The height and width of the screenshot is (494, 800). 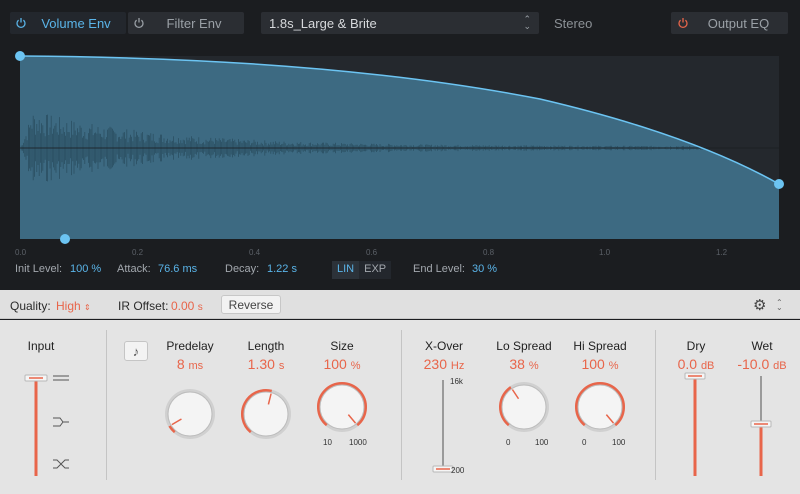 What do you see at coordinates (687, 364) in the screenshot?
I see `dry-value: 0.0` at bounding box center [687, 364].